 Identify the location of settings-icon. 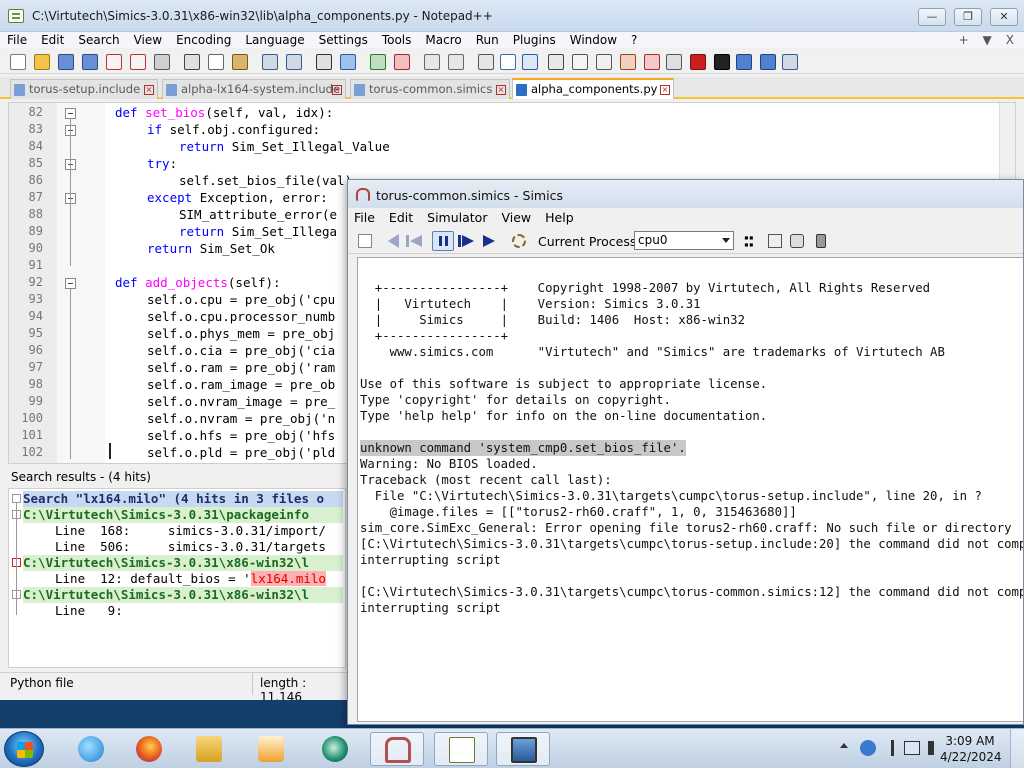
(797, 241).